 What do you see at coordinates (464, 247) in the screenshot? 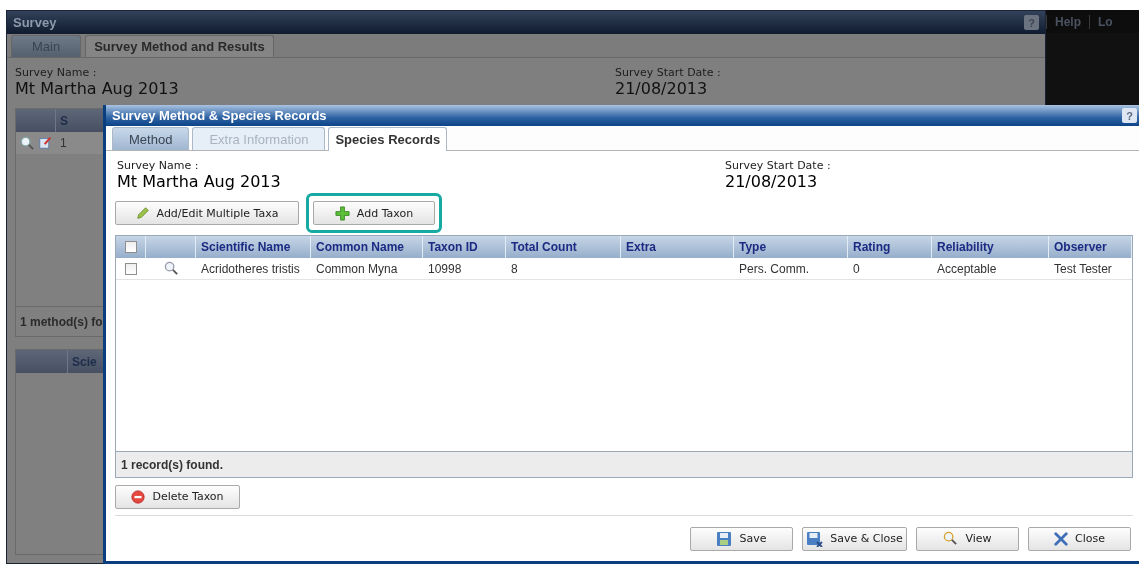
I see `column-header: Taxon ID` at bounding box center [464, 247].